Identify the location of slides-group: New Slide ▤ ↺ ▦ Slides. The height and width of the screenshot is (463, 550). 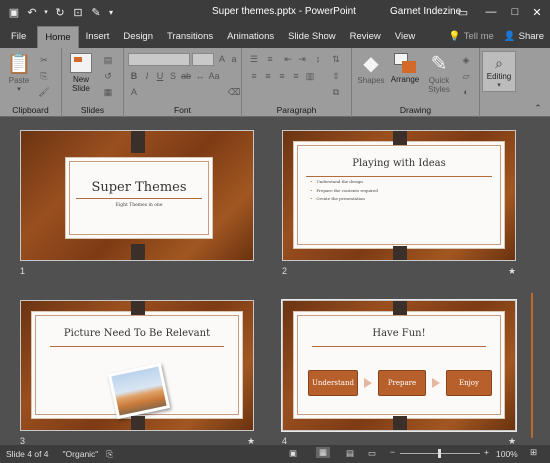
(93, 82).